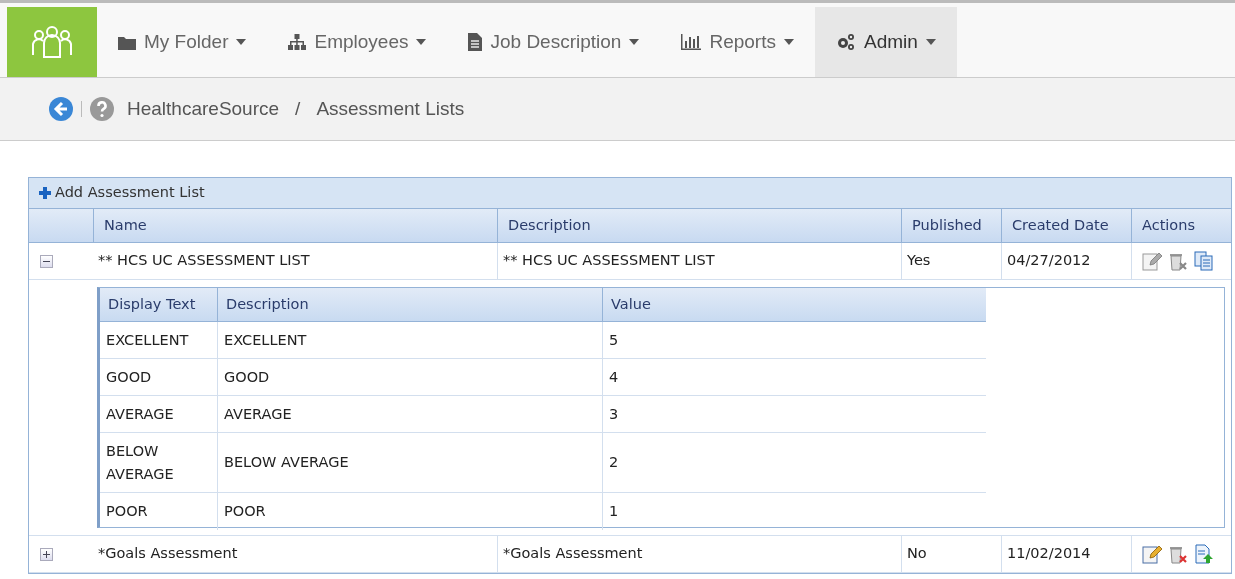 This screenshot has width=1235, height=579. What do you see at coordinates (1178, 554) in the screenshot?
I see `trash-icon` at bounding box center [1178, 554].